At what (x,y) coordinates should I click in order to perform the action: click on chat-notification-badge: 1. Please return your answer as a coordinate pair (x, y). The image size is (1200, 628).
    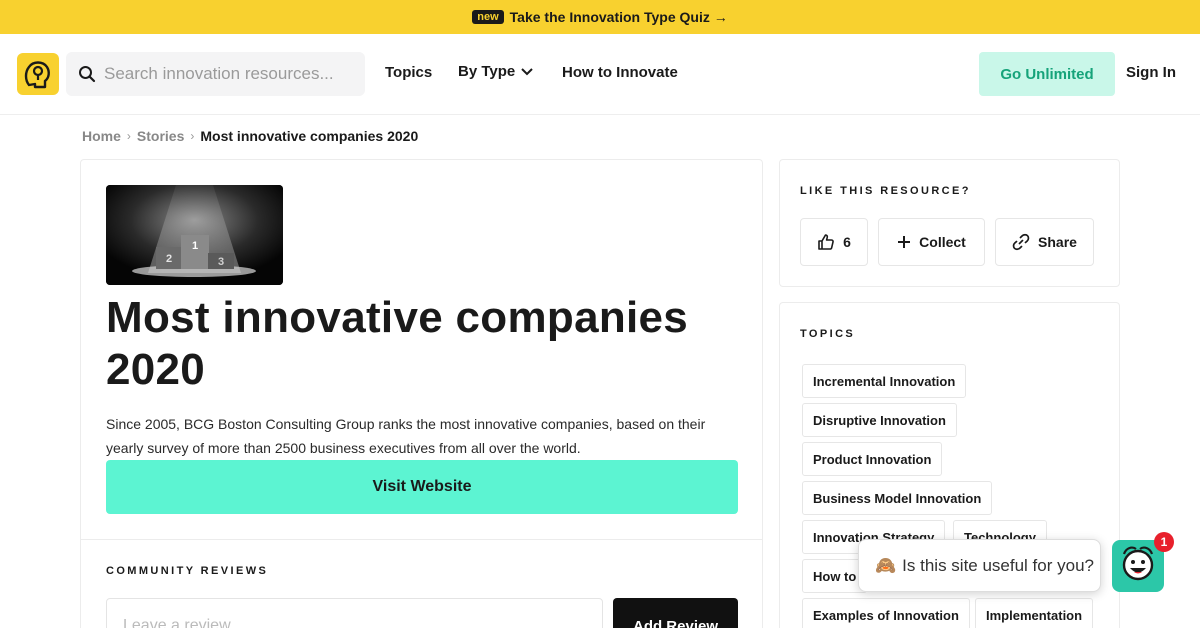
    Looking at the image, I should click on (1164, 542).